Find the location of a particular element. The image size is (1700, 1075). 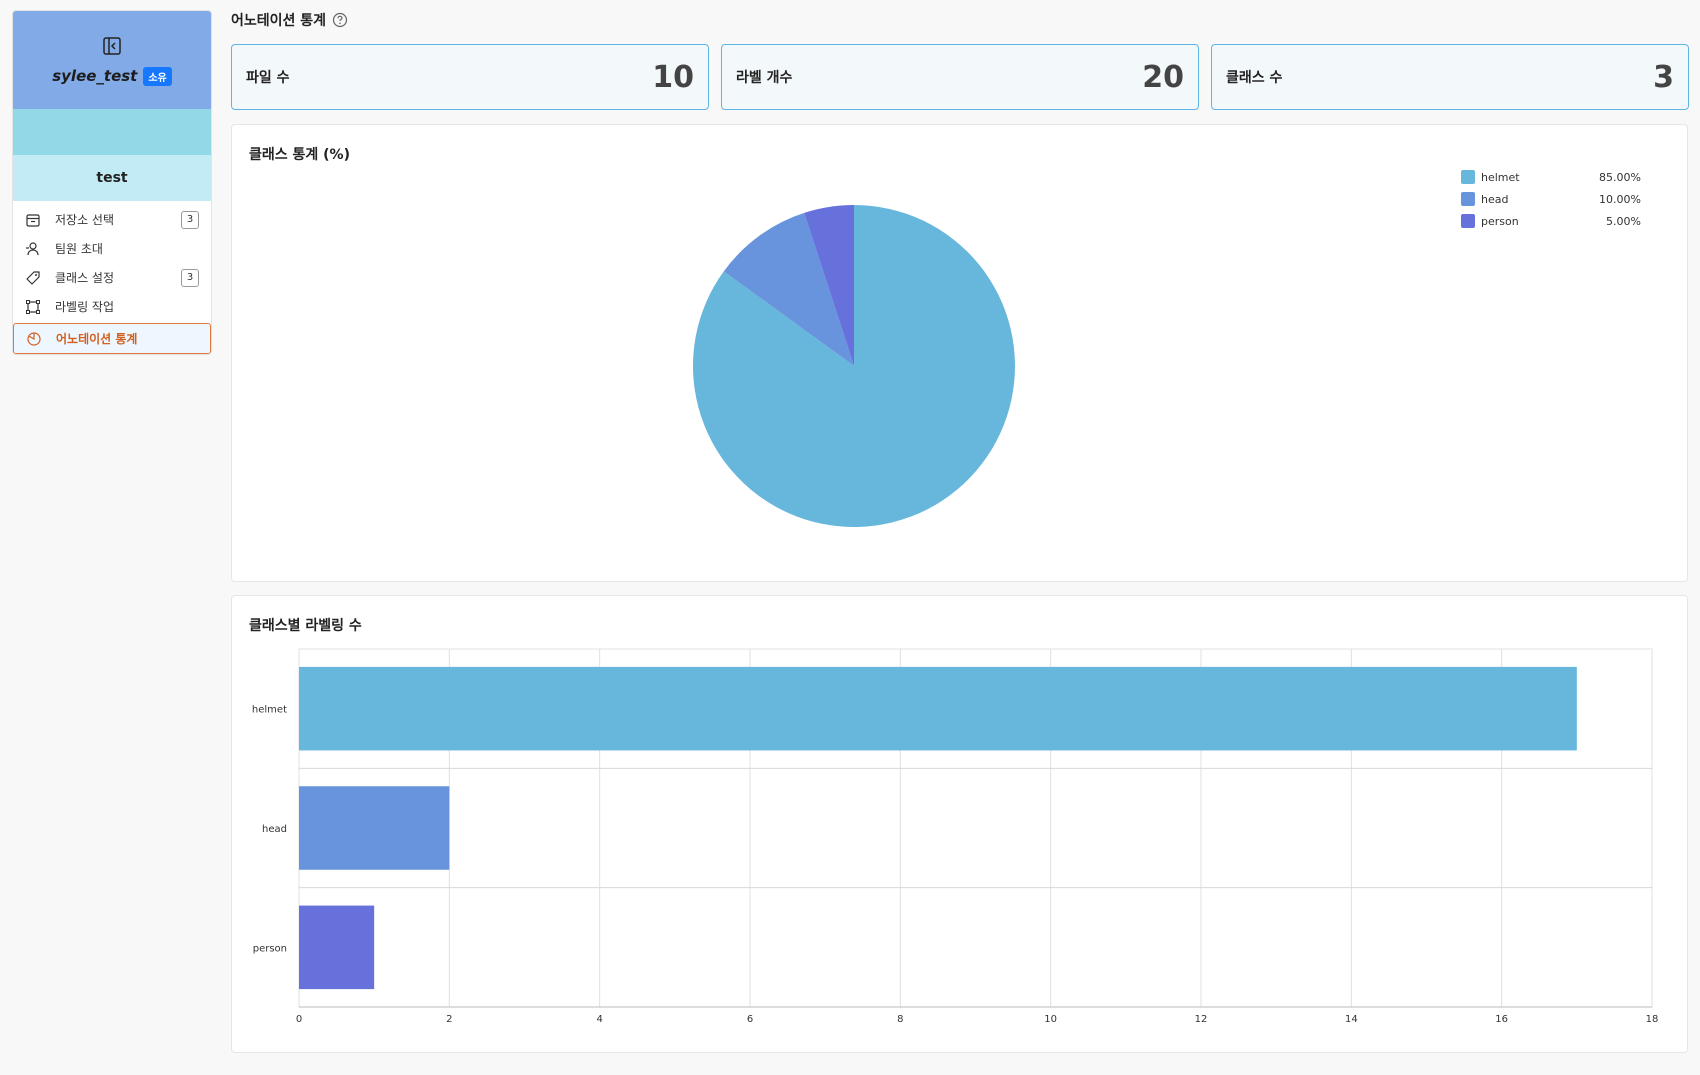

stat-card-files: 파일 수 10 is located at coordinates (470, 77).